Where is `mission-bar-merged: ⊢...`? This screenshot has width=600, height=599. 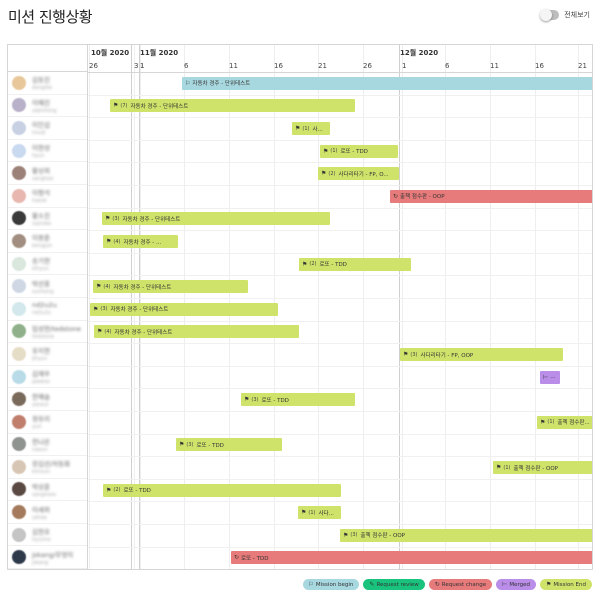
mission-bar-merged: ⊢... is located at coordinates (550, 377).